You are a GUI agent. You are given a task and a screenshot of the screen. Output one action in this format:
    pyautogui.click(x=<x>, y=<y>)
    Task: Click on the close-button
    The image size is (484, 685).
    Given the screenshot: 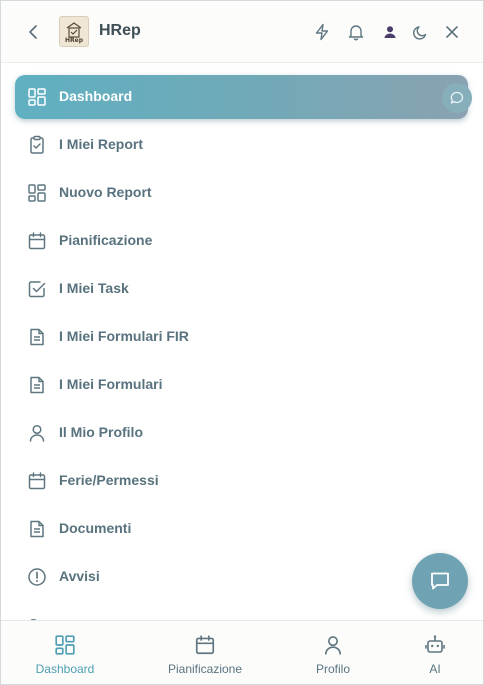 What is the action you would take?
    pyautogui.click(x=452, y=32)
    